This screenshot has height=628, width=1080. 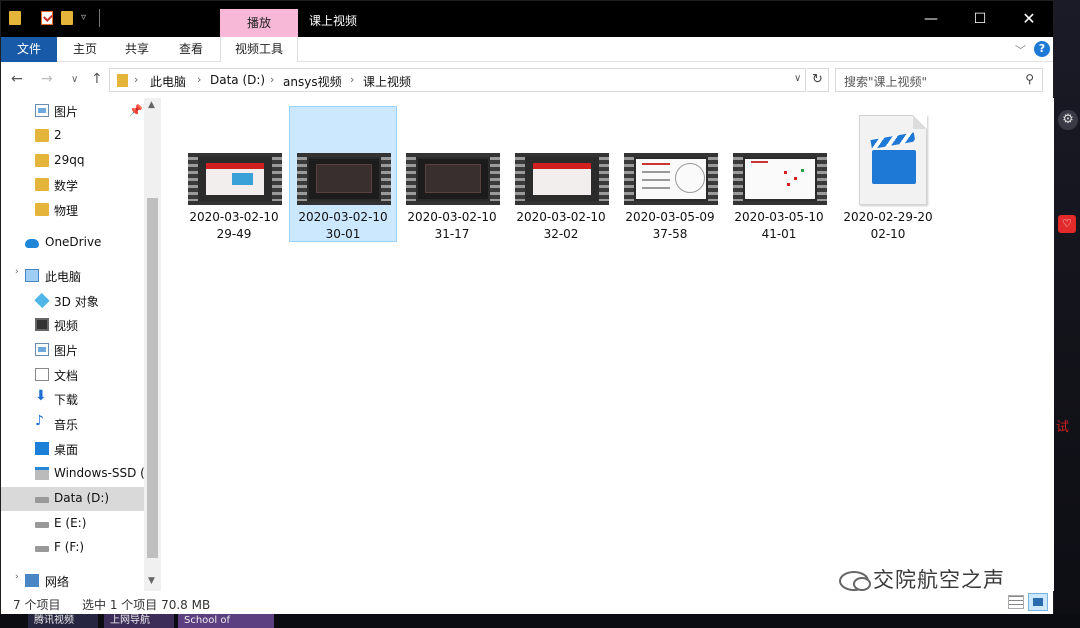 What do you see at coordinates (151, 105) in the screenshot?
I see `scroll-up-arrow-icon: ▲` at bounding box center [151, 105].